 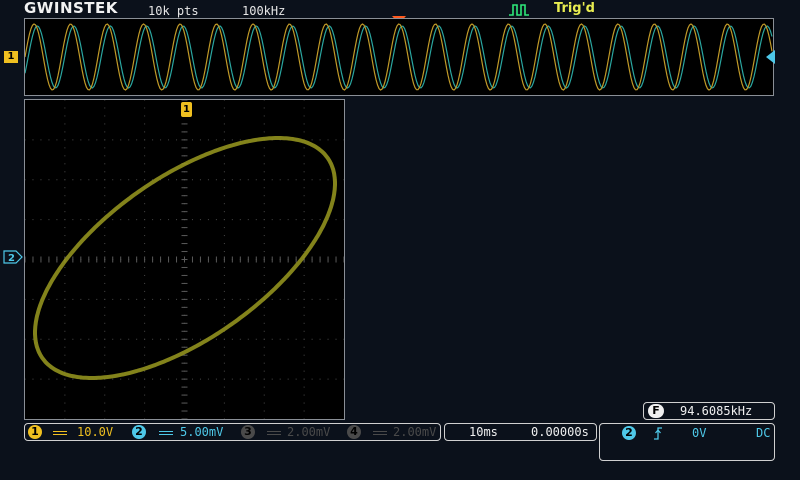 I want to click on ch2-trigger-level-icon, so click(x=770, y=57).